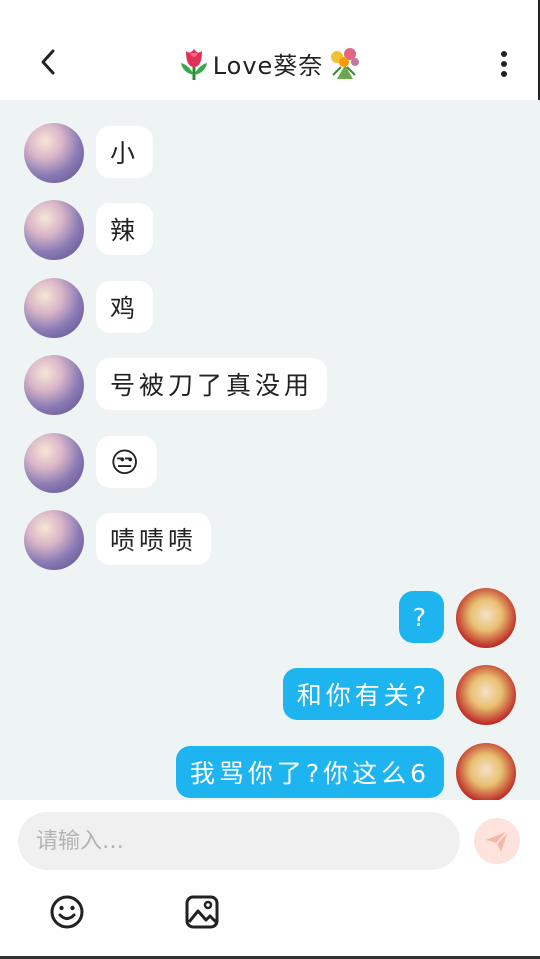 The width and height of the screenshot is (540, 959). I want to click on message-bubble: ?, so click(421, 617).